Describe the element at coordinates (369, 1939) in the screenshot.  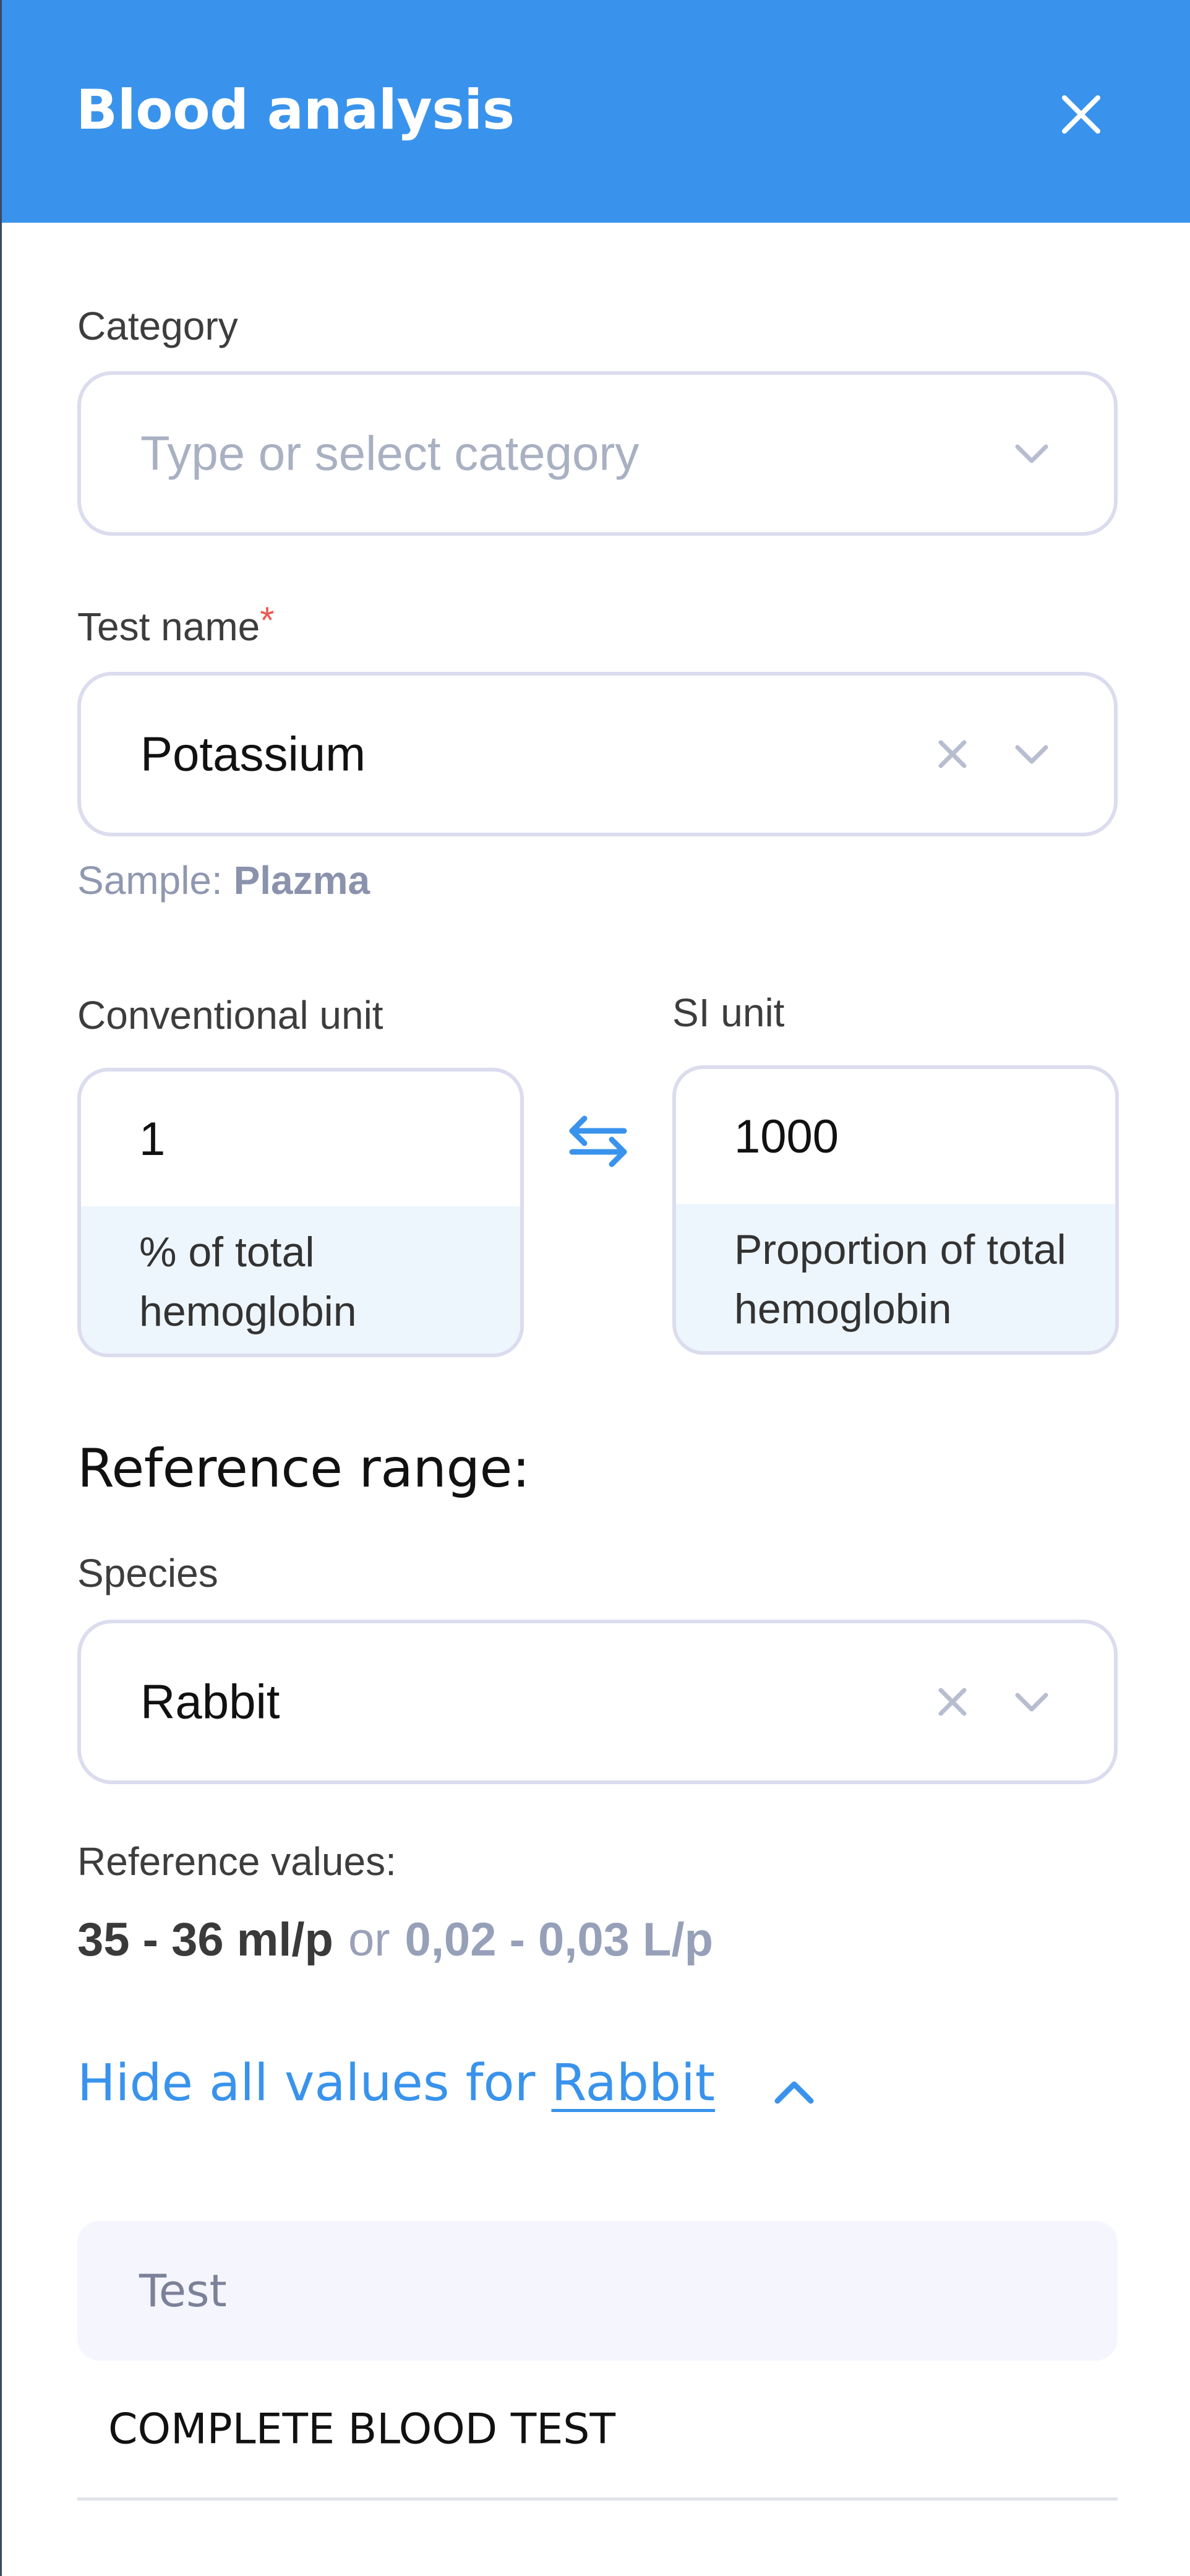
I see `reference-or-text: or` at that location.